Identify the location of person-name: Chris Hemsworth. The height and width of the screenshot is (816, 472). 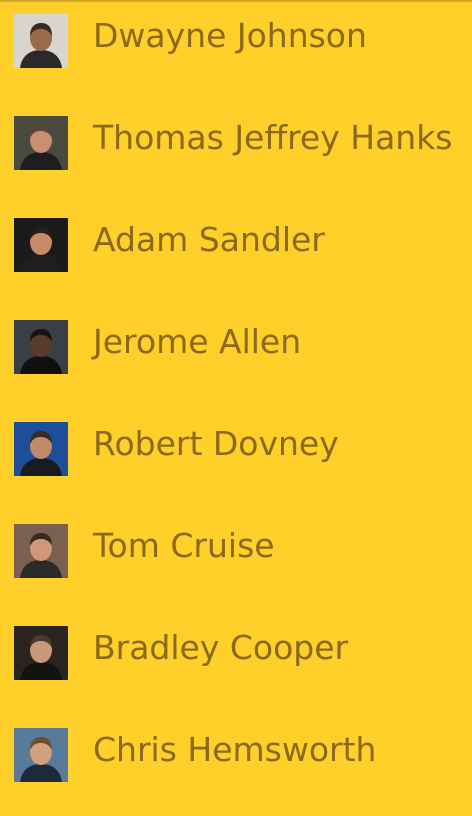
(235, 749).